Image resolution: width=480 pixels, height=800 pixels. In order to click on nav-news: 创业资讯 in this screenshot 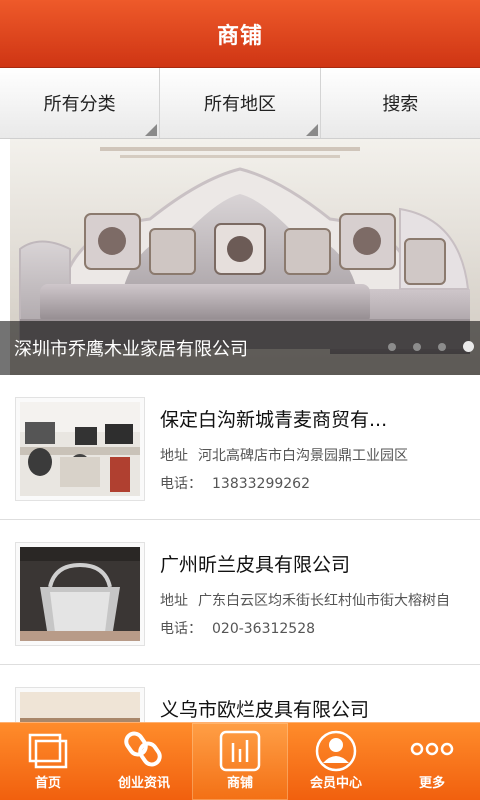, I will do `click(144, 761)`.